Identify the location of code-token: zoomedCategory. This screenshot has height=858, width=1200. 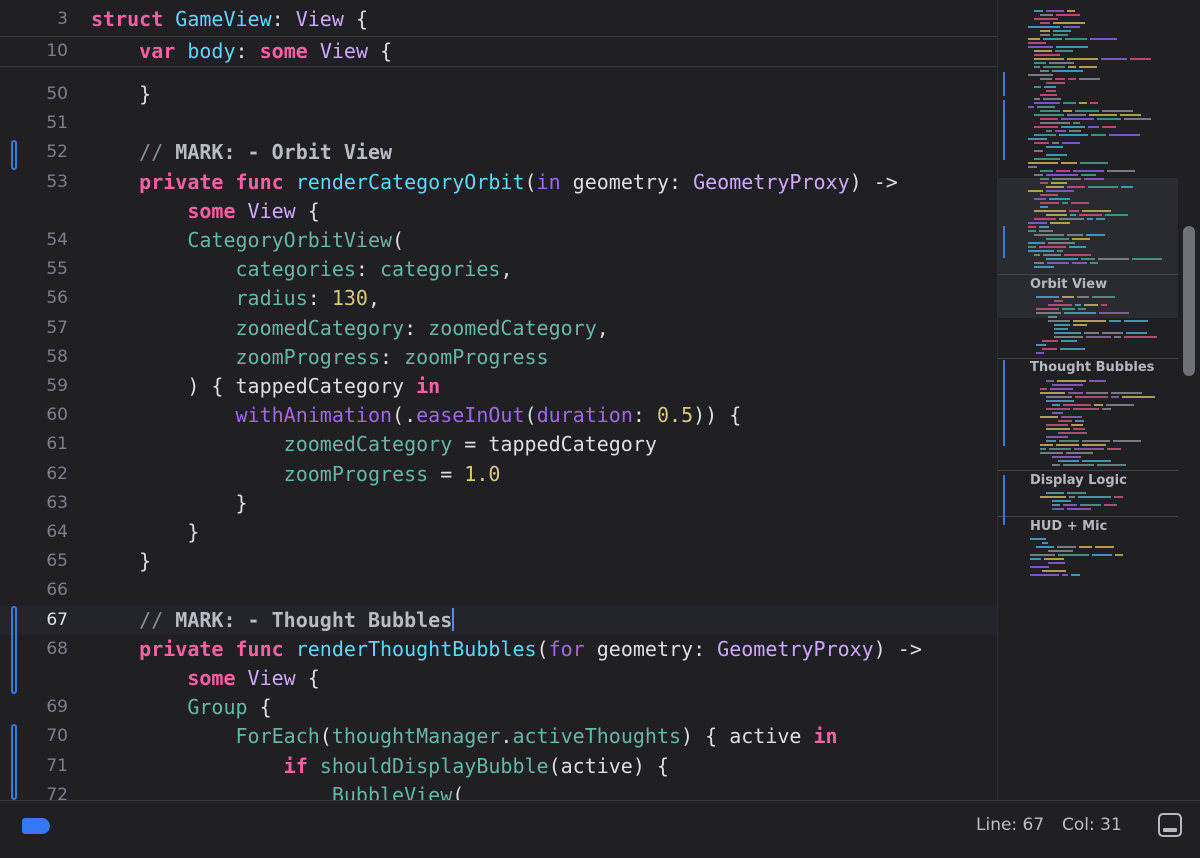
(368, 444).